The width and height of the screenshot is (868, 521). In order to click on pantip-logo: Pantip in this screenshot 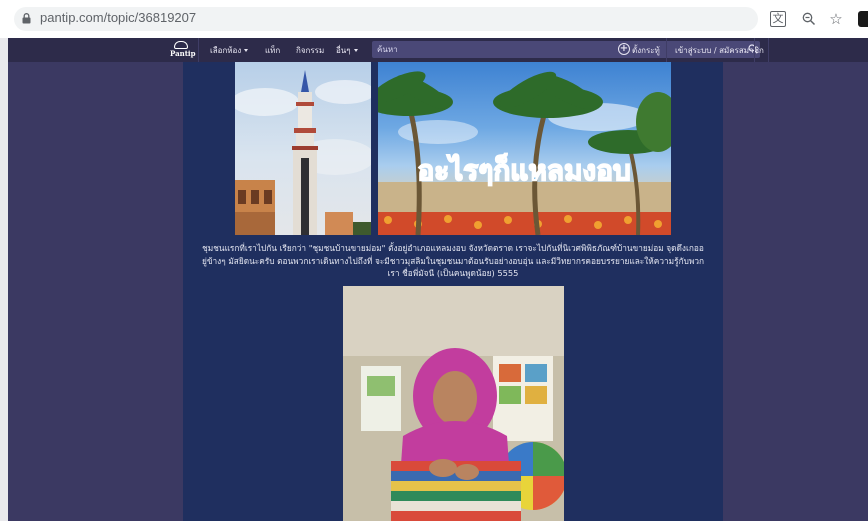, I will do `click(183, 50)`.